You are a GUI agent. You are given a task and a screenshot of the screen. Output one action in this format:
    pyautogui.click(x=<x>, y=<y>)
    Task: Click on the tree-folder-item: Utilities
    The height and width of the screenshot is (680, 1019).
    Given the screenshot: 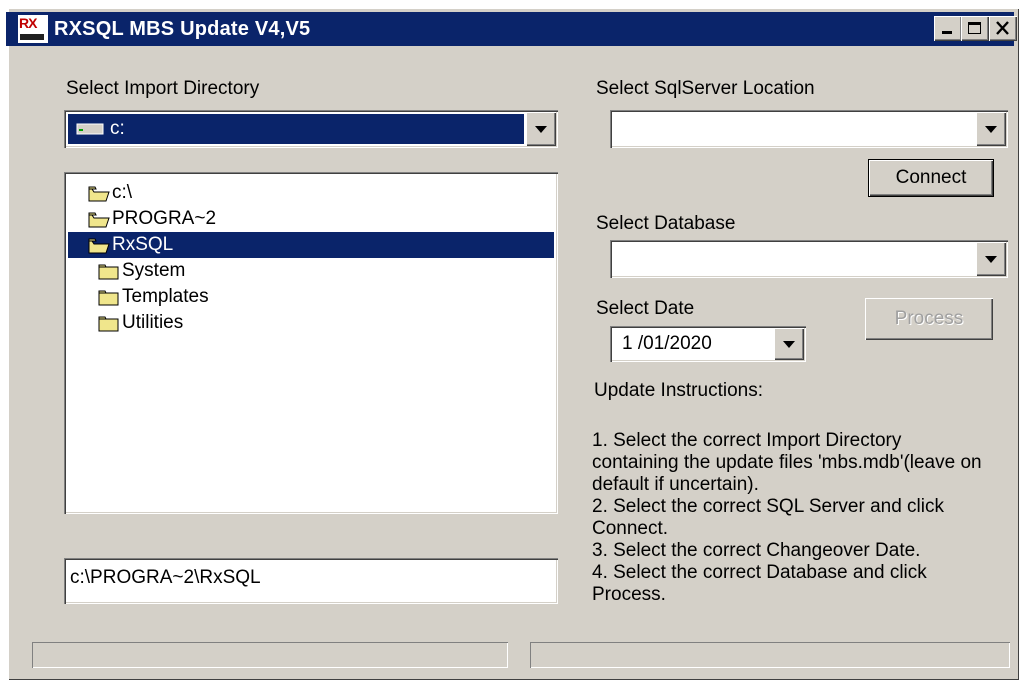 What is the action you would take?
    pyautogui.click(x=311, y=323)
    